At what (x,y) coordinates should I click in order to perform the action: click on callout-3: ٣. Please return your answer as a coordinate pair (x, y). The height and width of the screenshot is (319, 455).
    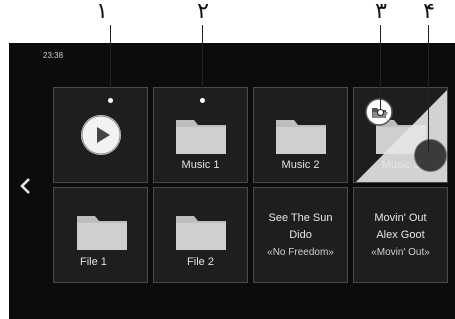
    Looking at the image, I should click on (381, 12).